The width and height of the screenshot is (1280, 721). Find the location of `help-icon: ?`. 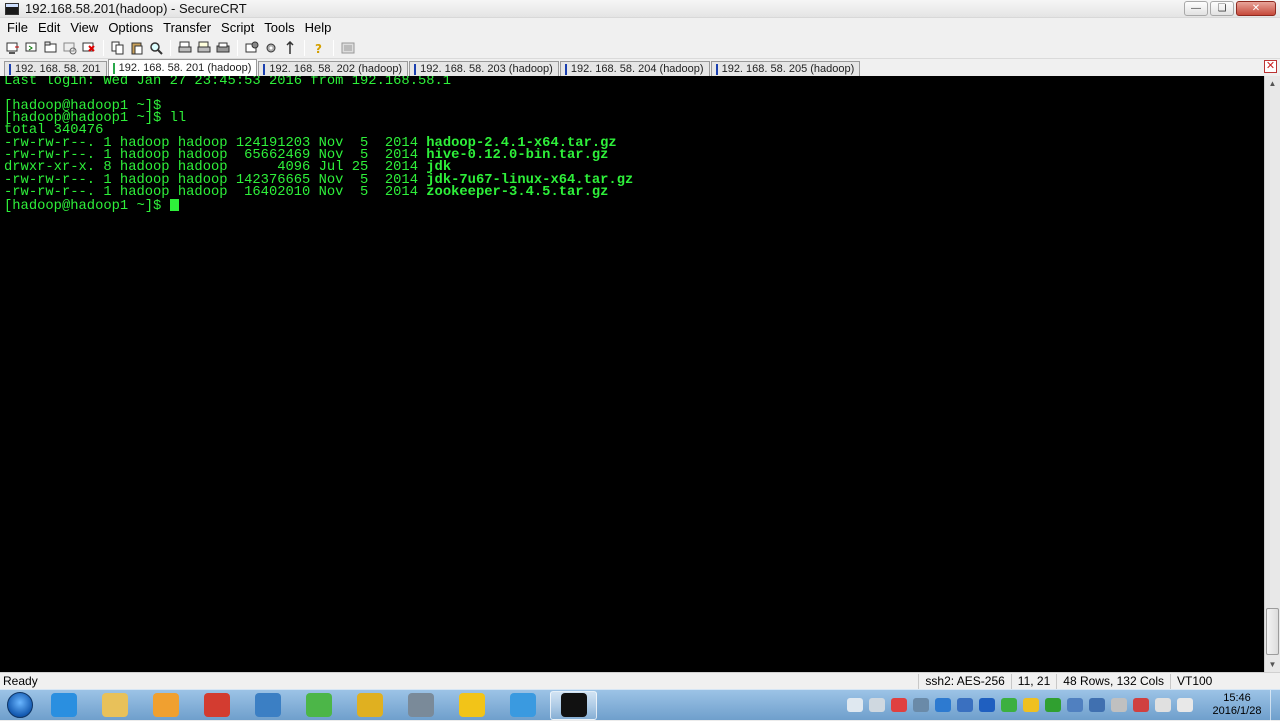

help-icon: ? is located at coordinates (319, 48).